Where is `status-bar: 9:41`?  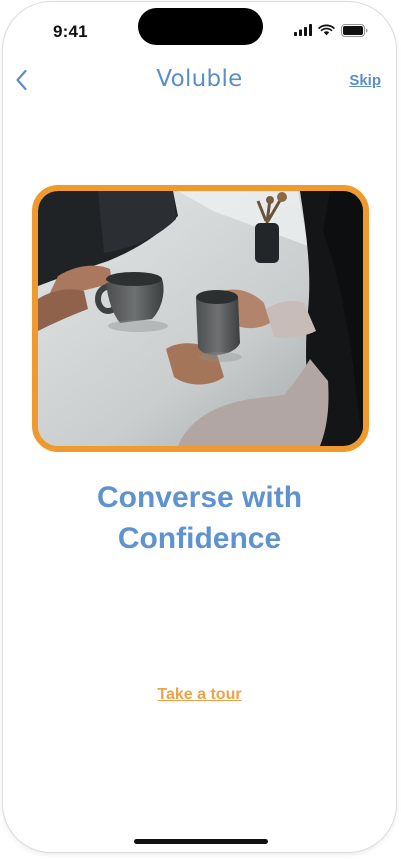 status-bar: 9:41 is located at coordinates (199, 30).